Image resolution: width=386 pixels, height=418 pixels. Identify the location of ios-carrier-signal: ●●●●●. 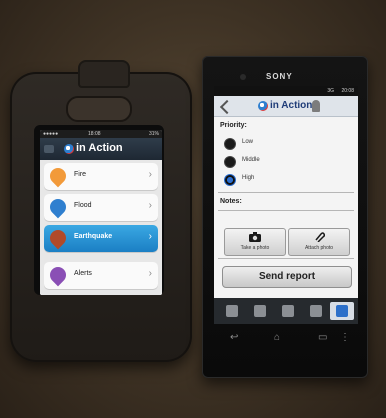
(51, 134).